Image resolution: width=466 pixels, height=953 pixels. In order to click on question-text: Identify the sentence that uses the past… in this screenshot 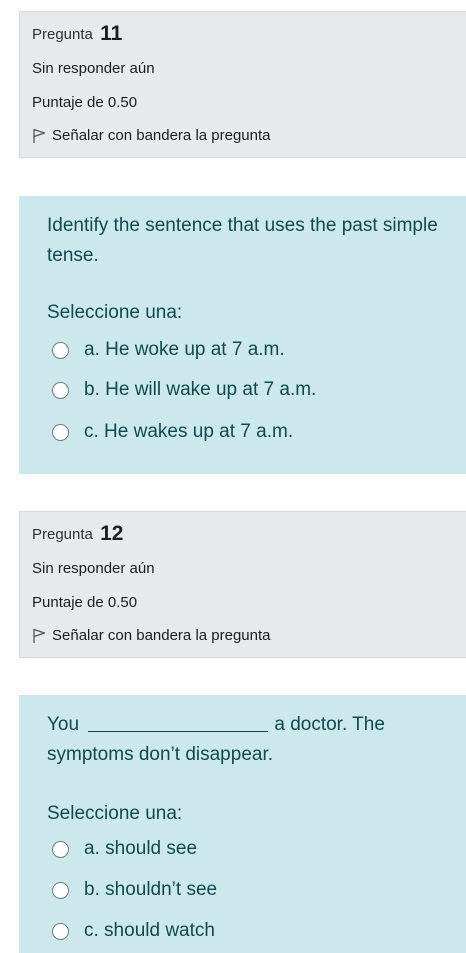, I will do `click(242, 240)`.